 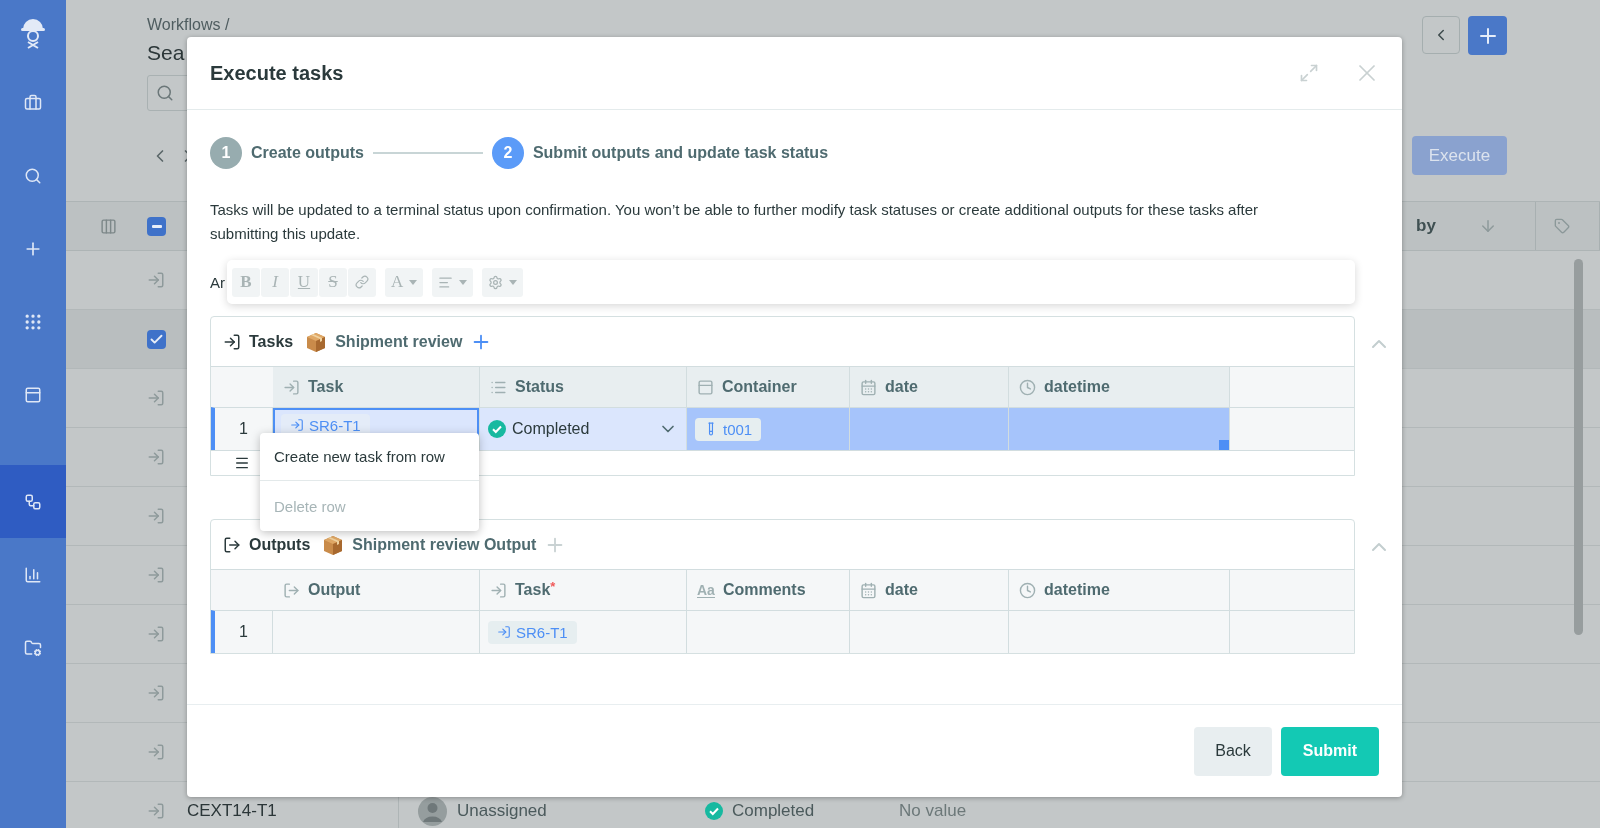 What do you see at coordinates (156, 339) in the screenshot?
I see `row-checkbox` at bounding box center [156, 339].